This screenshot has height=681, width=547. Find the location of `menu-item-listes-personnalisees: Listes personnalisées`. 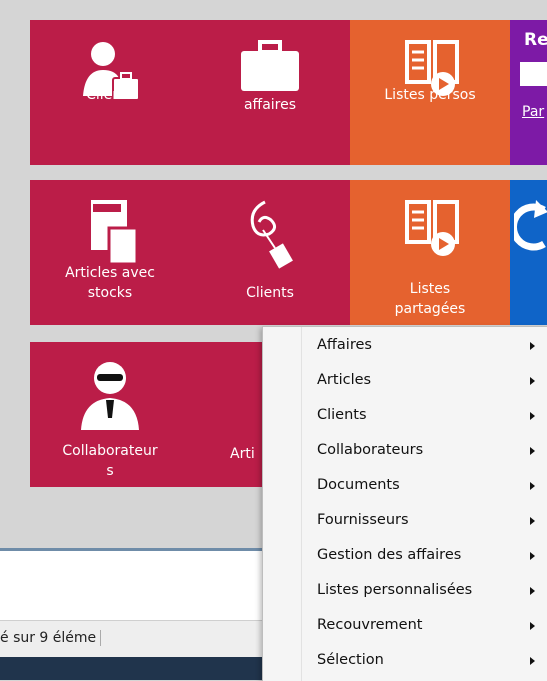

menu-item-listes-personnalisees: Listes personnalisées is located at coordinates (405, 591).